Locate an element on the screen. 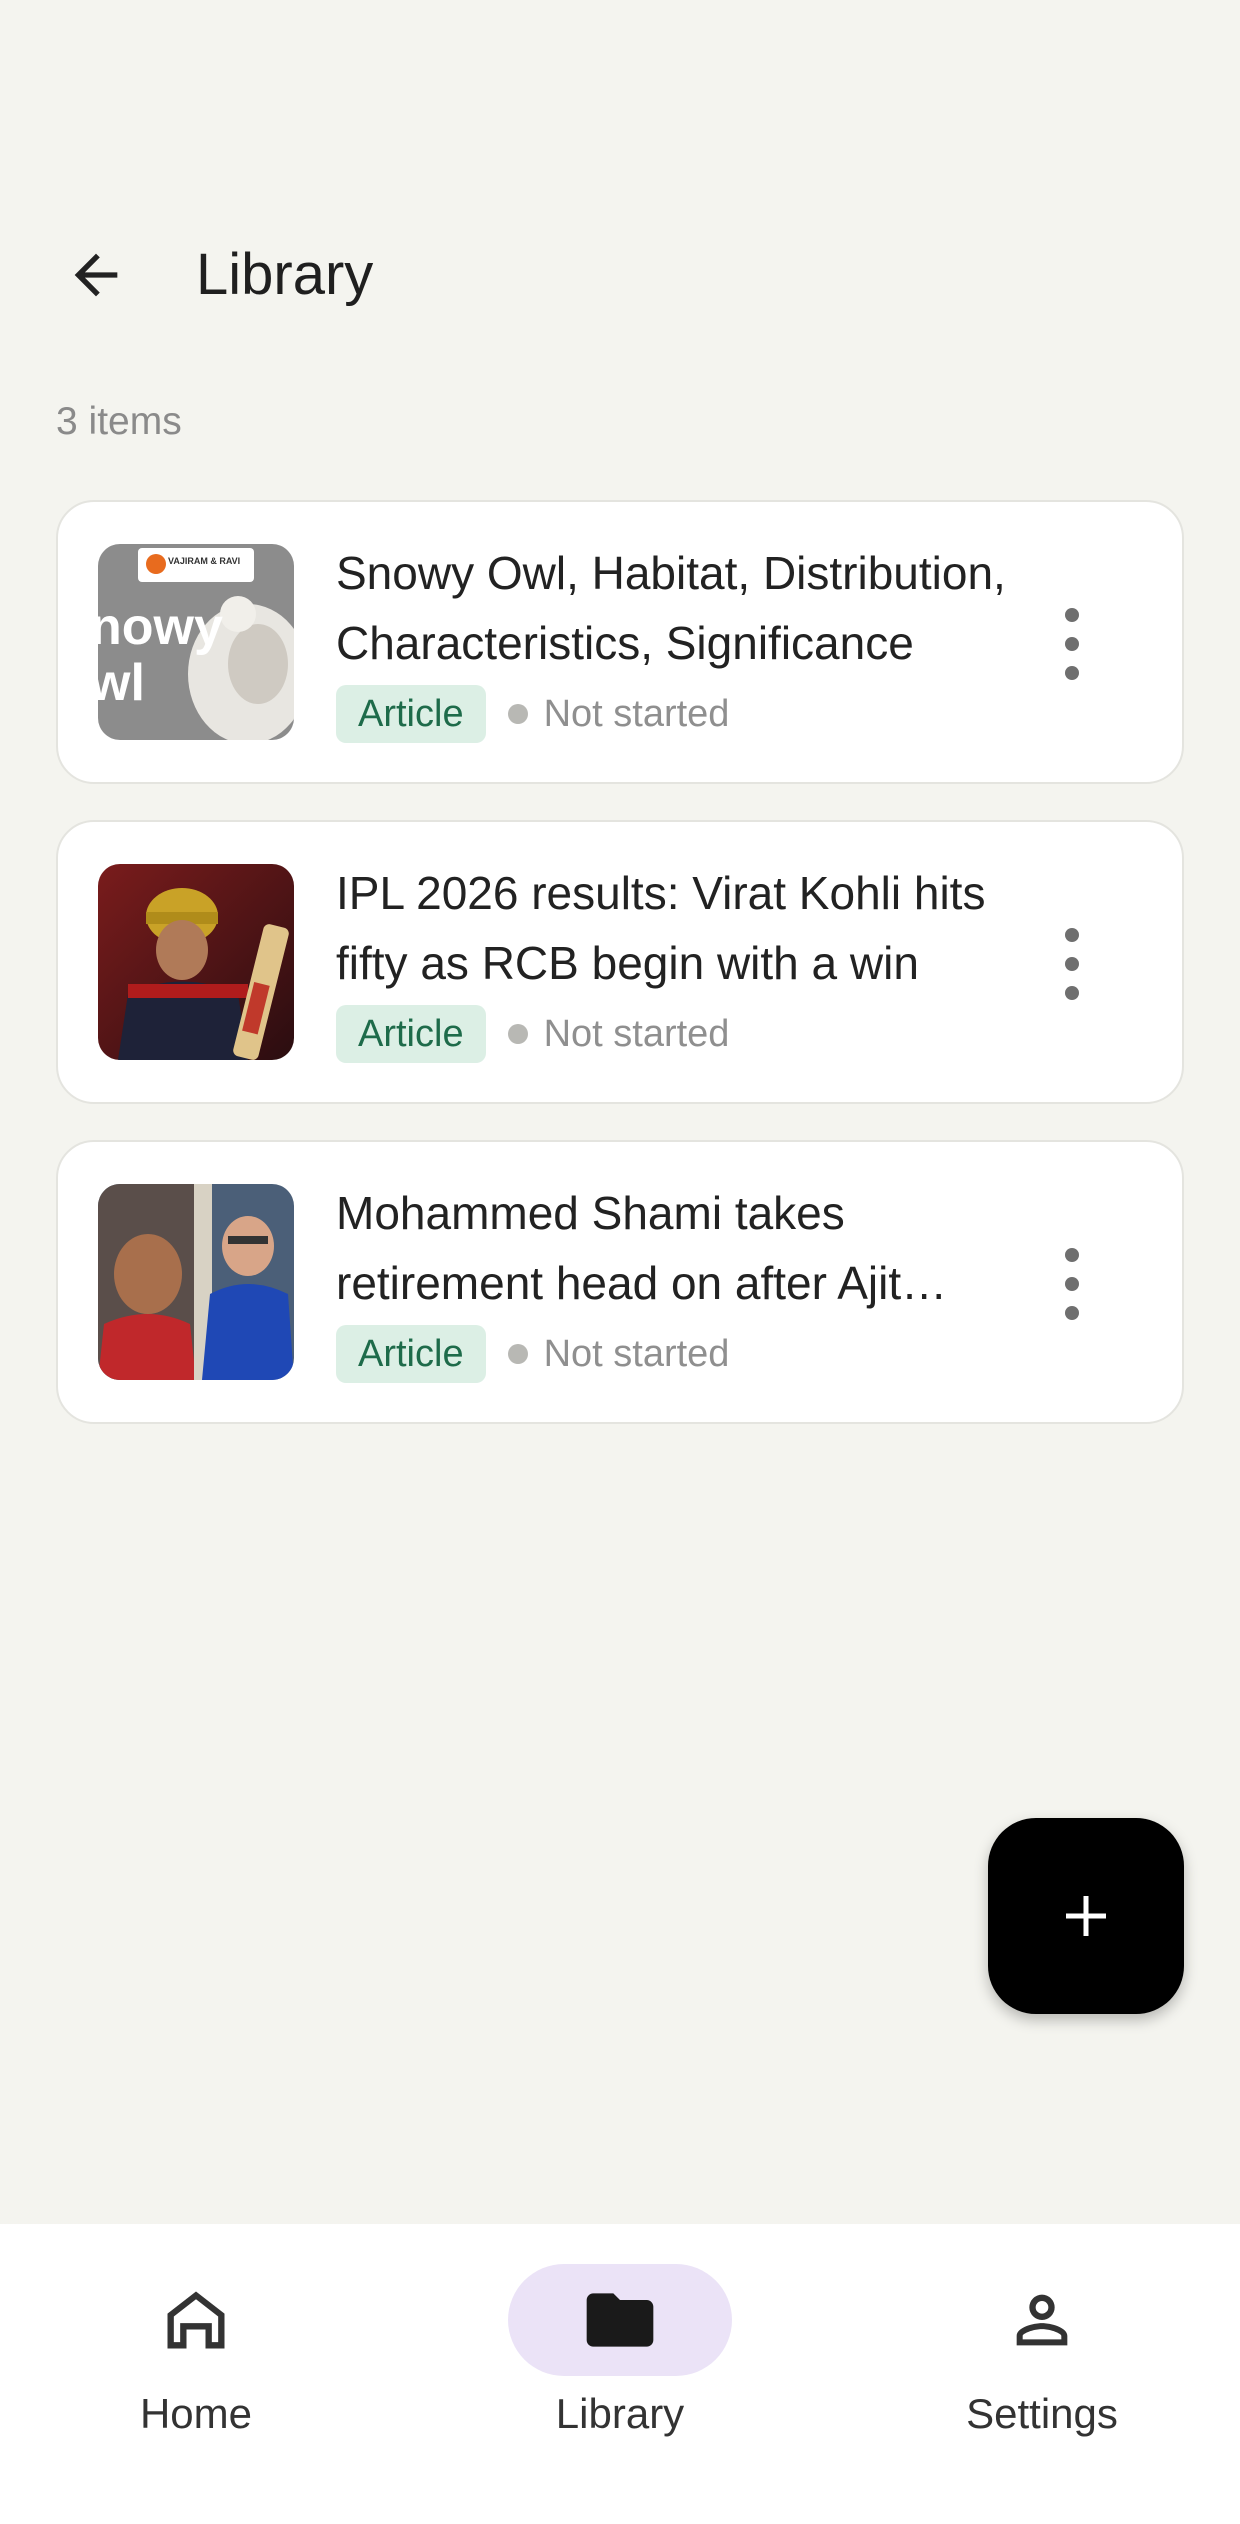 The image size is (1240, 2524). app-bar: Library is located at coordinates (620, 275).